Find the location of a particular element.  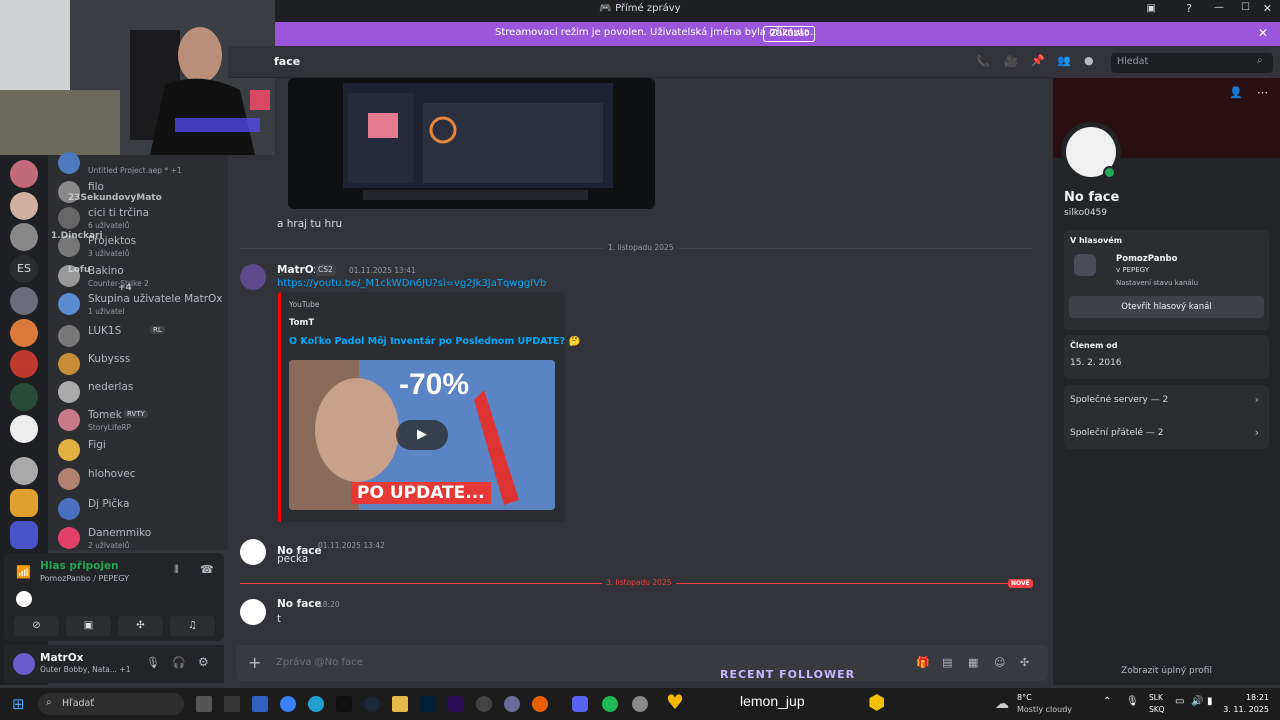

server-tag-badge: CS2 is located at coordinates (325, 270).